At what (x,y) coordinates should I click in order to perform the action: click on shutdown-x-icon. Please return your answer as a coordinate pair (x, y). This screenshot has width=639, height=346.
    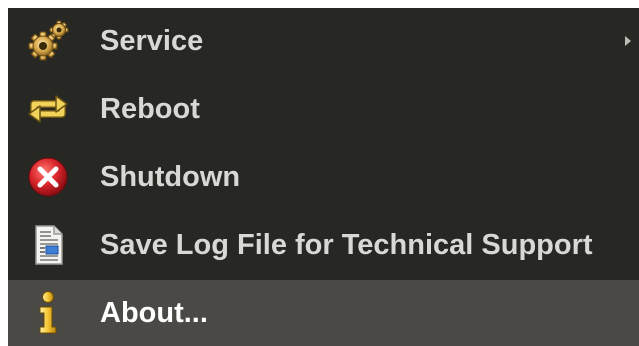
    Looking at the image, I should click on (48, 177).